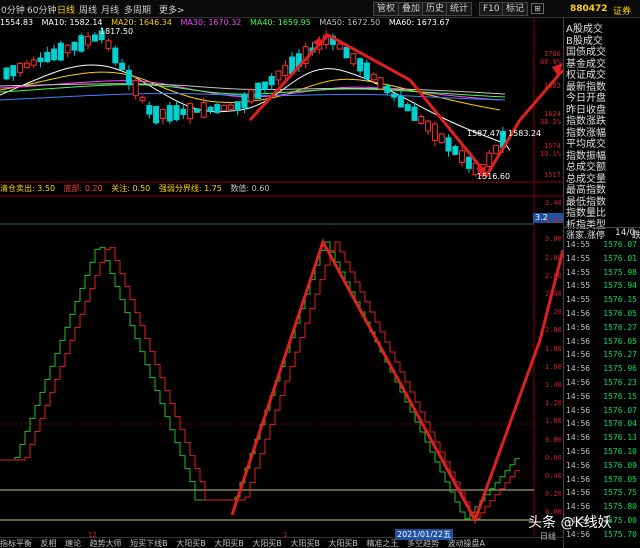  What do you see at coordinates (620, 244) in the screenshot?
I see `tick-price: 1576.07` at bounding box center [620, 244].